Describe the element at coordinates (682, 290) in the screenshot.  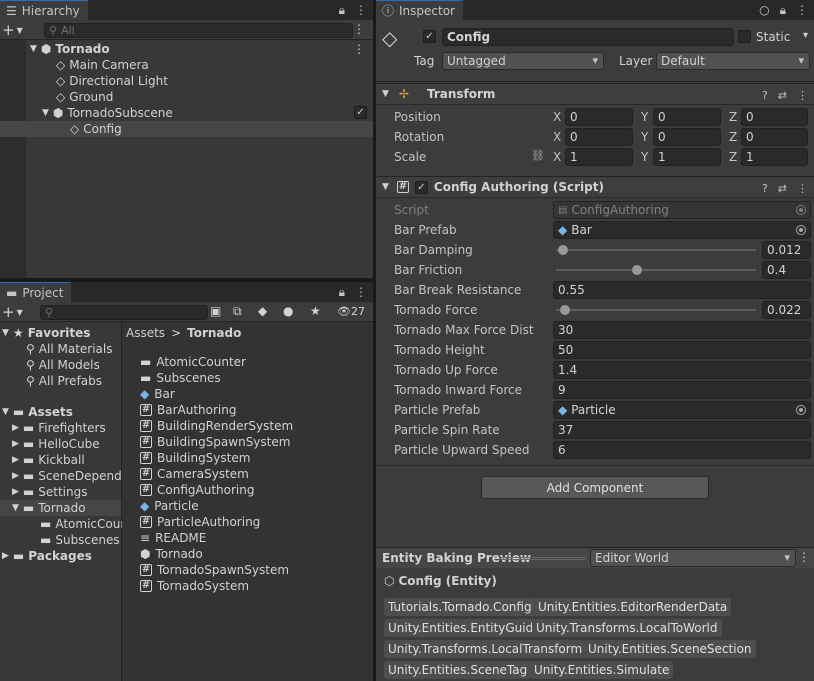
I see `bar-break-resistance-field: 0.55` at that location.